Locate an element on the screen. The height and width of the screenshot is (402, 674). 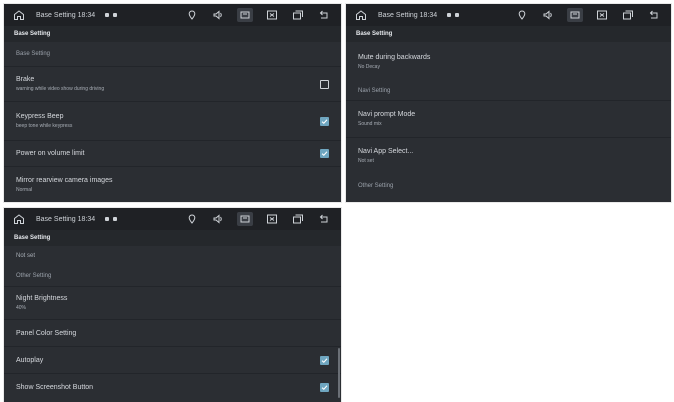
setting-subtitle: warning while video show during driving is located at coordinates (60, 89).